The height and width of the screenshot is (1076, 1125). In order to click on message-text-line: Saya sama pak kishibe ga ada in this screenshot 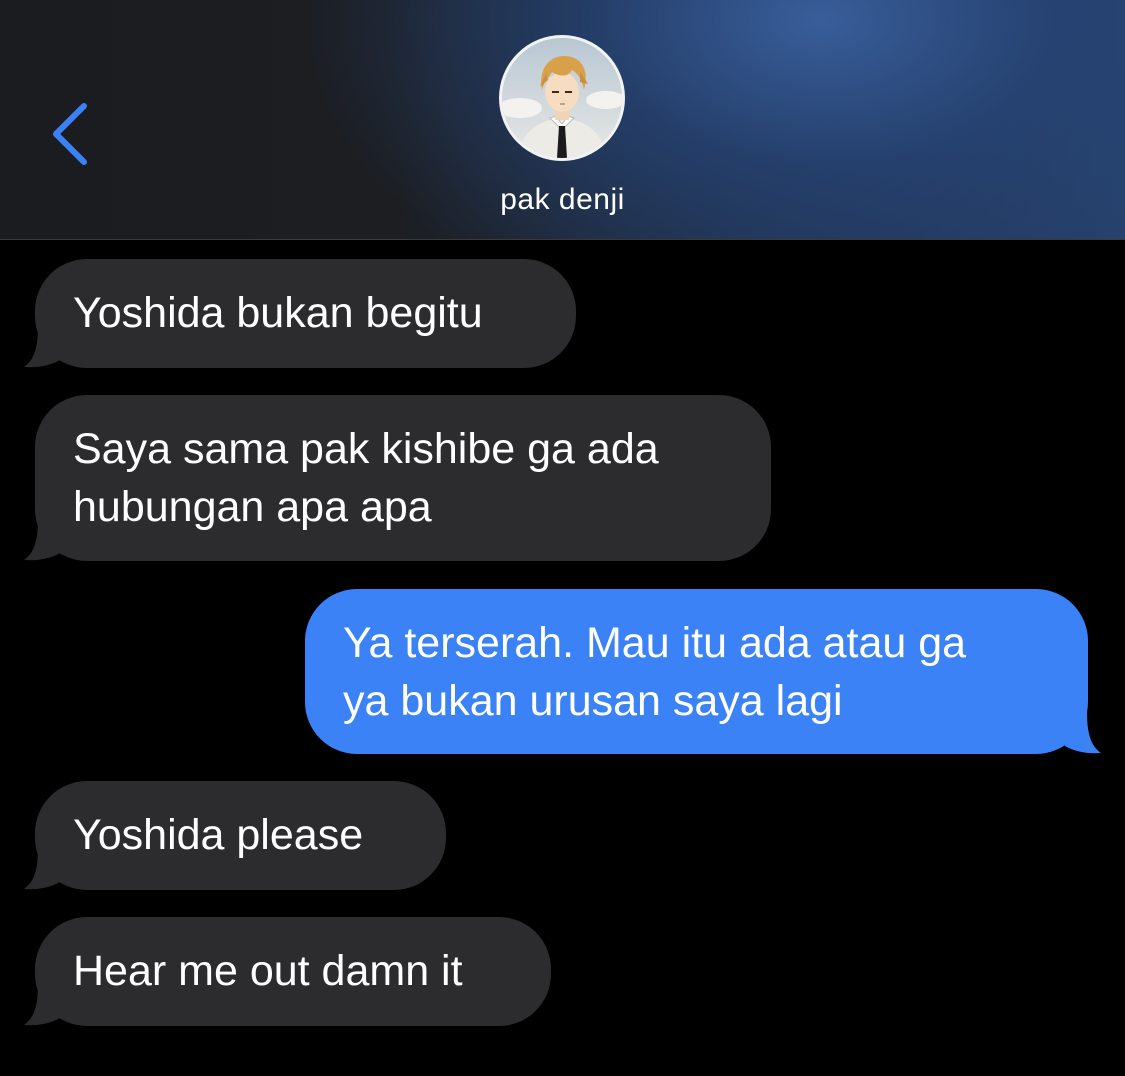, I will do `click(366, 449)`.